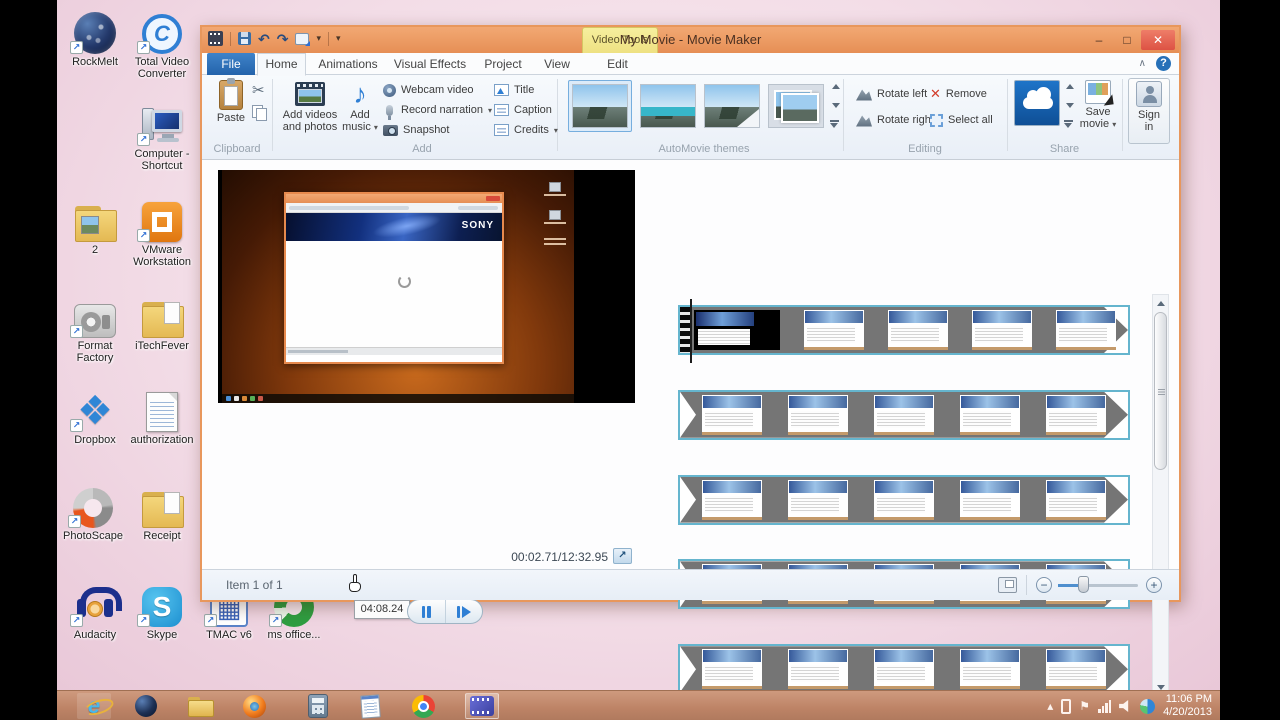  Describe the element at coordinates (1068, 124) in the screenshot. I see `share-more-button` at that location.